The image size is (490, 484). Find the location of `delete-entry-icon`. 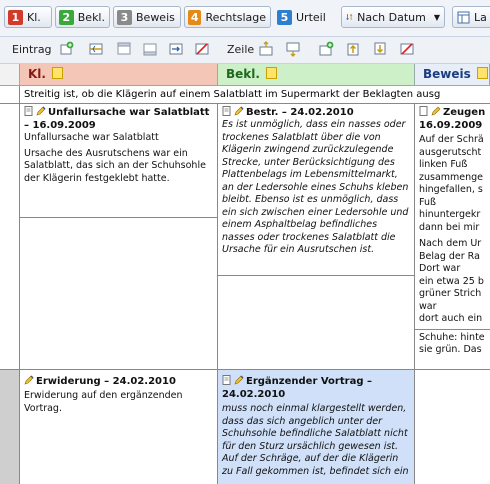

delete-entry-icon is located at coordinates (202, 49).